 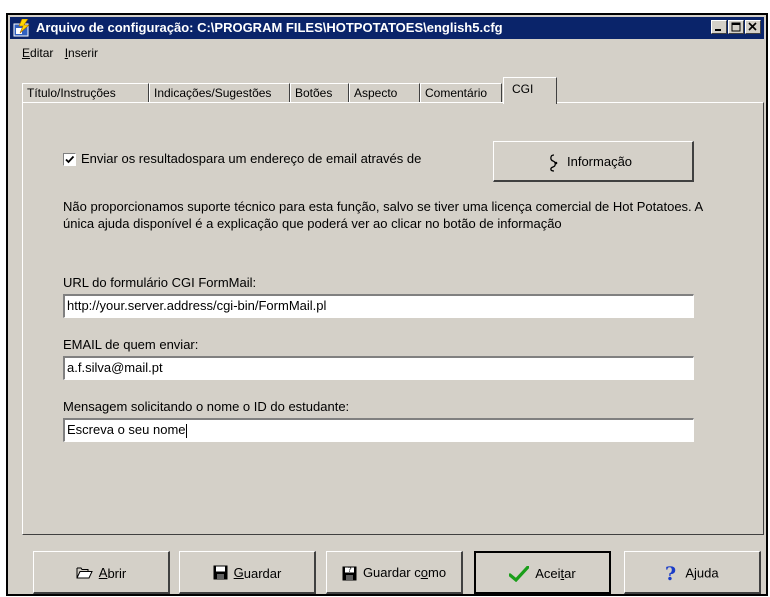 What do you see at coordinates (378, 430) in the screenshot?
I see `message-field: Escreva o seu nome` at bounding box center [378, 430].